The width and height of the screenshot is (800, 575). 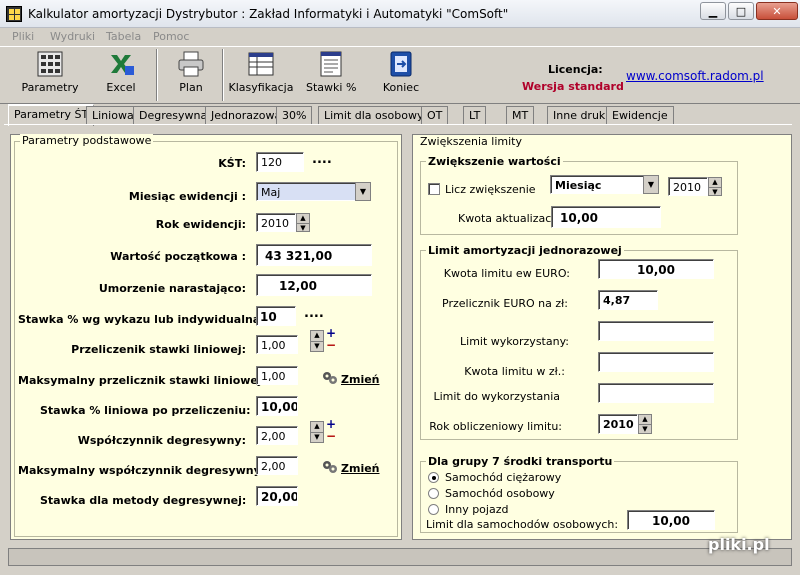 What do you see at coordinates (50, 64) in the screenshot?
I see `calculator-icon` at bounding box center [50, 64].